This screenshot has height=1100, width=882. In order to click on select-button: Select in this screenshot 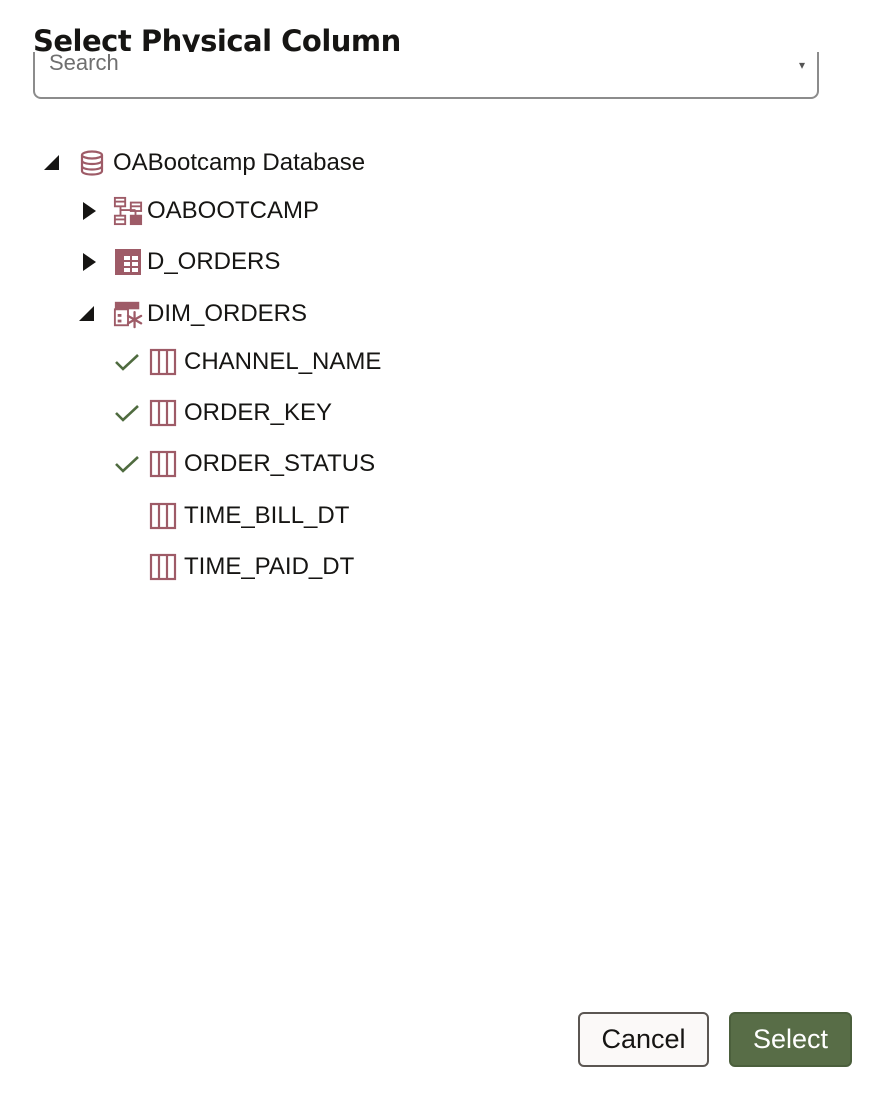, I will do `click(790, 1039)`.